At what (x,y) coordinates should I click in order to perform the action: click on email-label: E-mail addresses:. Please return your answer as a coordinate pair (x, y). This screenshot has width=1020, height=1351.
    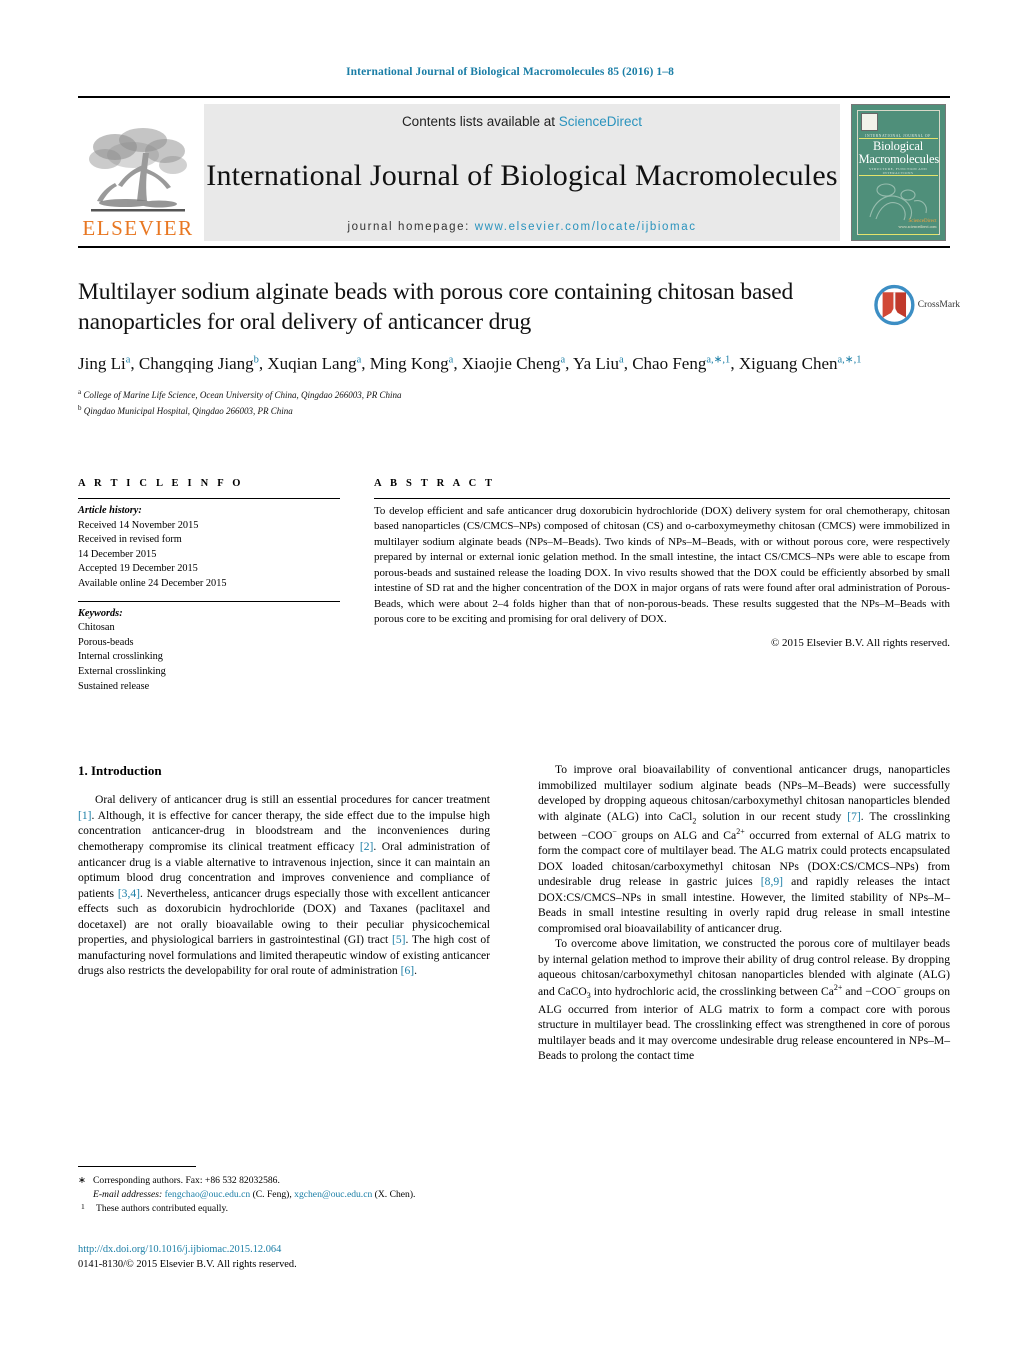
    Looking at the image, I should click on (128, 1194).